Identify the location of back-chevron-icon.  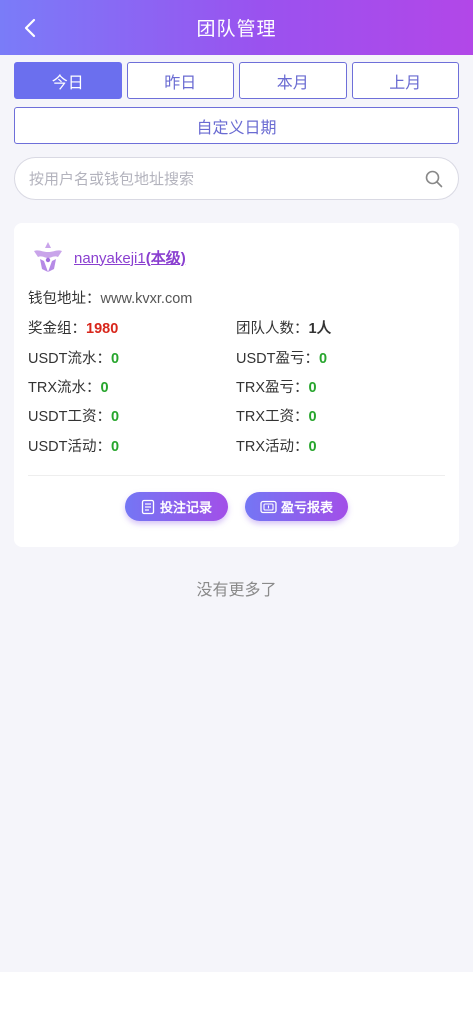
(30, 28).